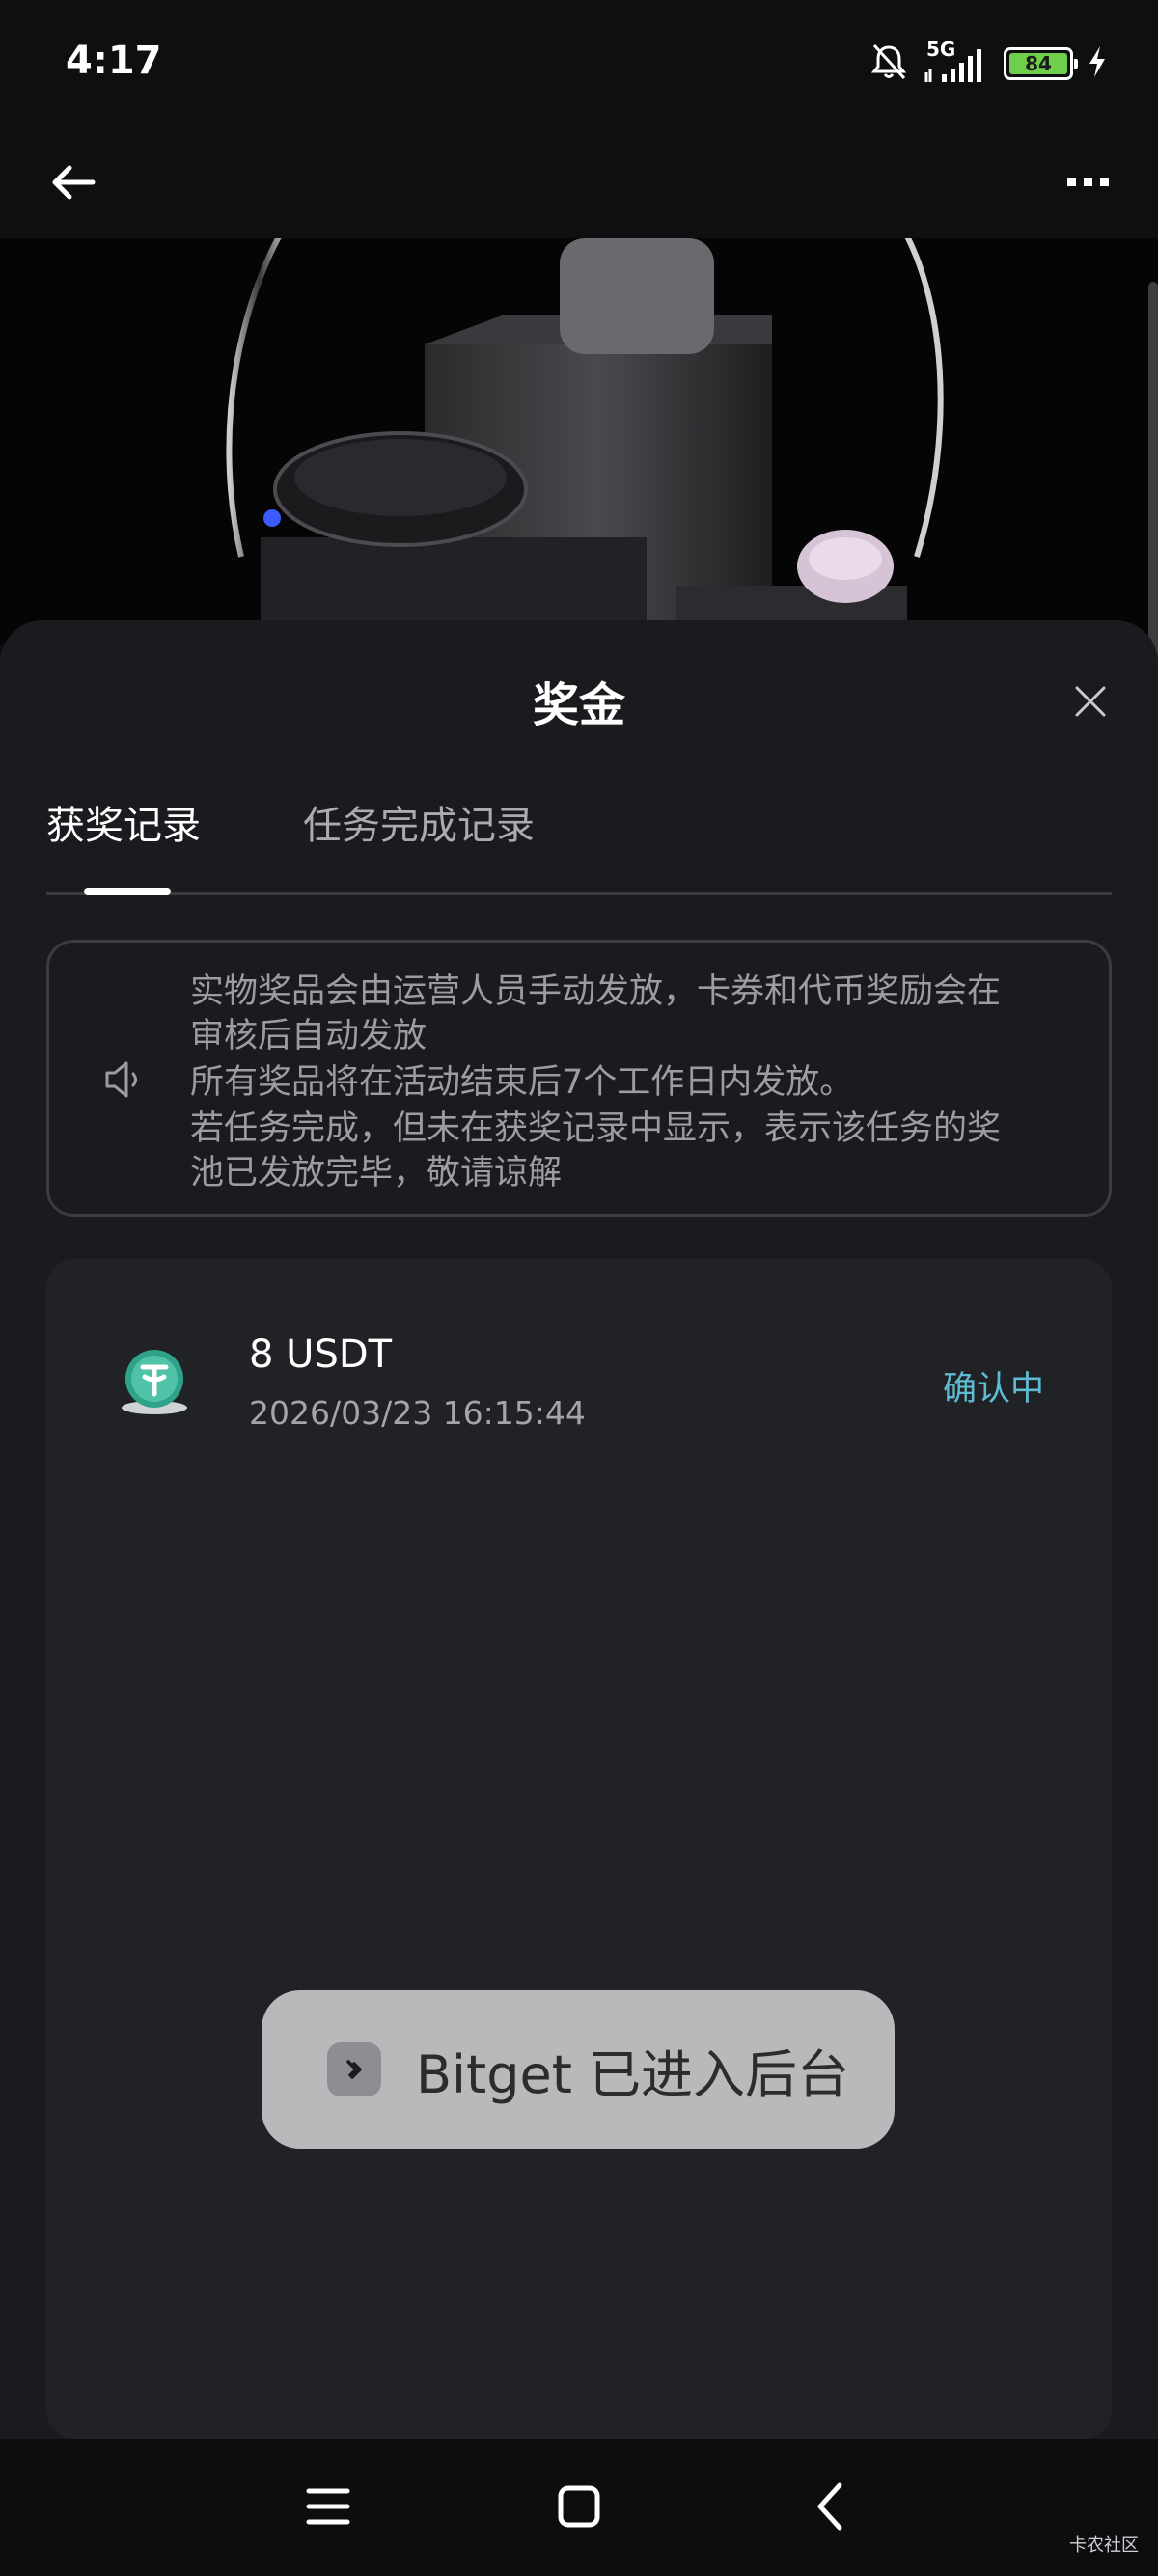 This screenshot has width=1158, height=2576. Describe the element at coordinates (417, 1413) in the screenshot. I see `reward-time: 2026/03/23 16:15:44` at that location.